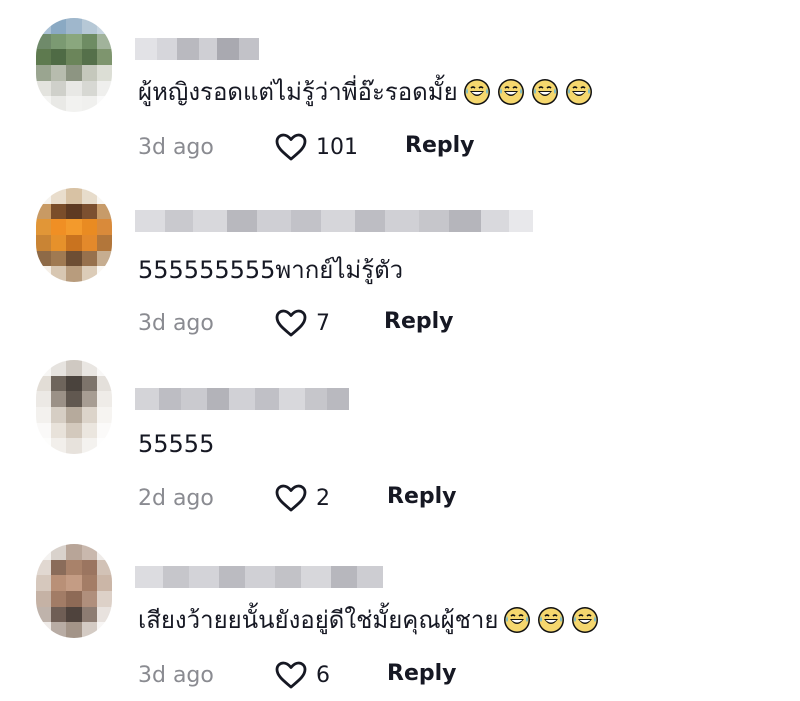 This screenshot has height=701, width=800. I want to click on comment-text-content: ผู้หญิงรอดแต่ไม่รู้ว่าพี่อ๊ะรอดมั้ย, so click(298, 92).